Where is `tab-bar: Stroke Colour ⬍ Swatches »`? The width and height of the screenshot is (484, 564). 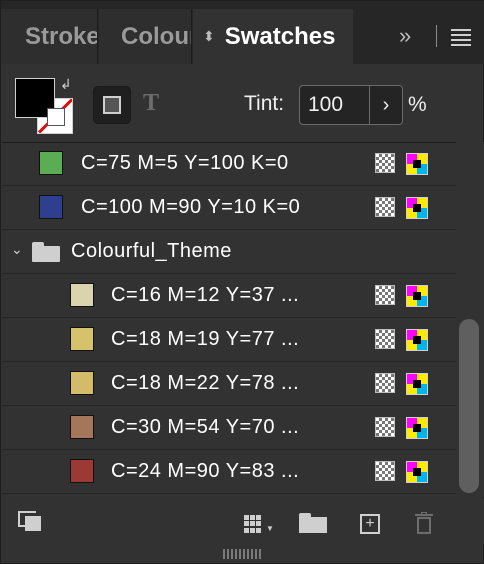 tab-bar: Stroke Colour ⬍ Swatches » is located at coordinates (242, 32).